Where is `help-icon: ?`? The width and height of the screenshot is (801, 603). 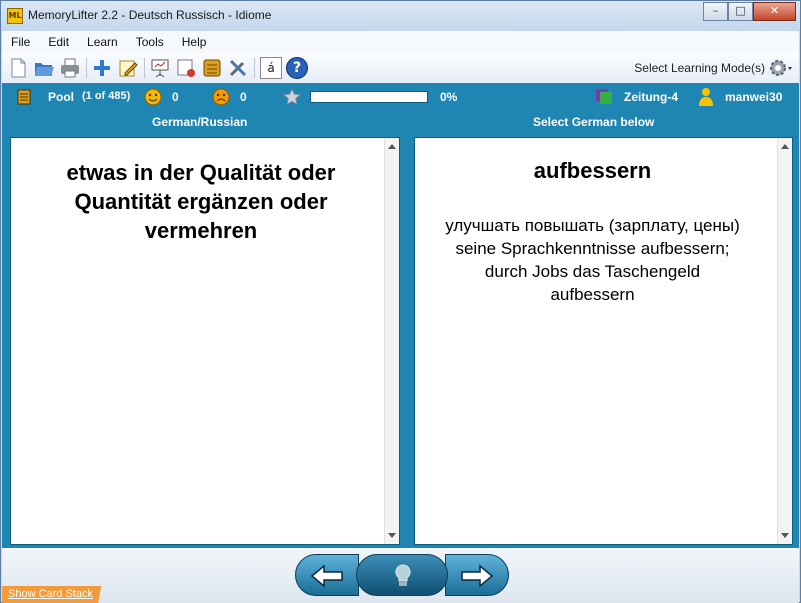 help-icon: ? is located at coordinates (297, 68).